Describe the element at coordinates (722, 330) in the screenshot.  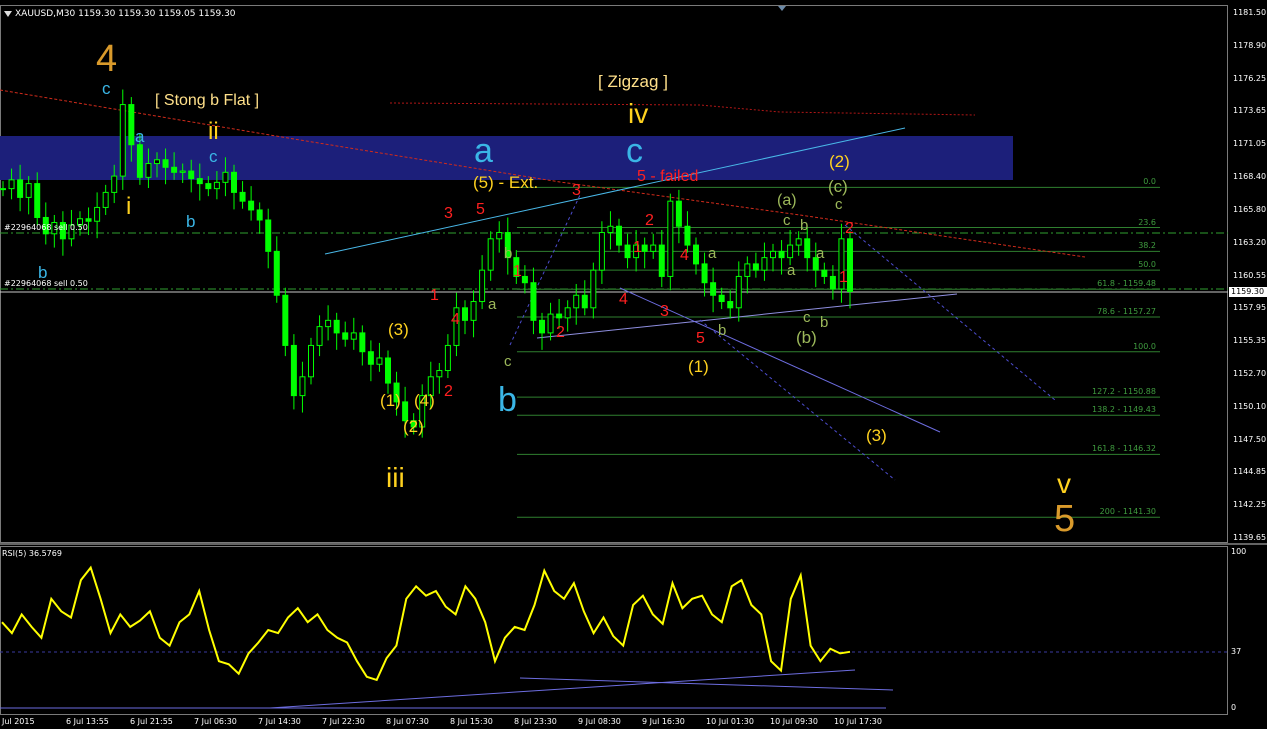
I see `sub-b-olive-2: b` at that location.